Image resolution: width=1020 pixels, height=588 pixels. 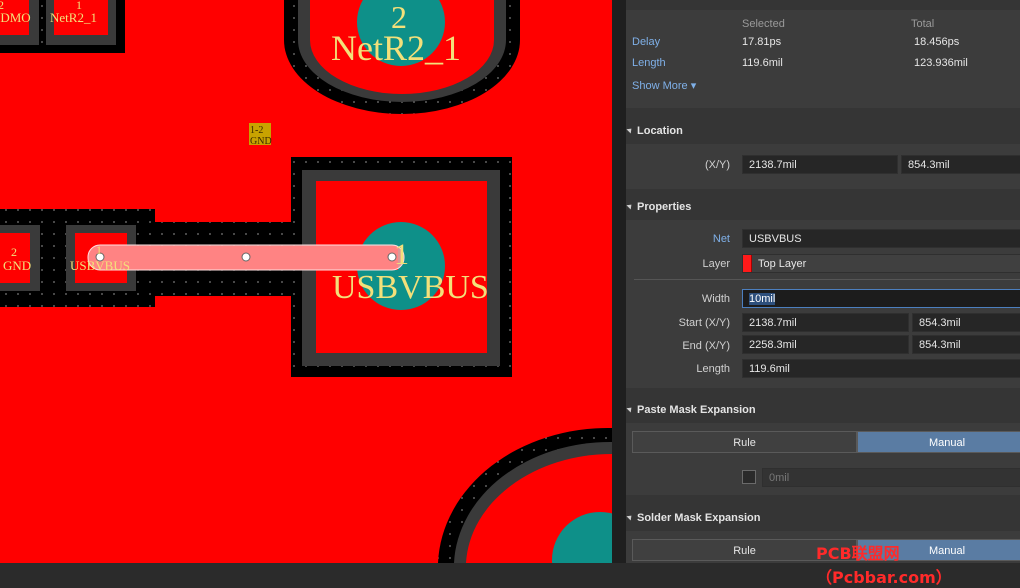 I want to click on layer-label: Layer, so click(x=716, y=264).